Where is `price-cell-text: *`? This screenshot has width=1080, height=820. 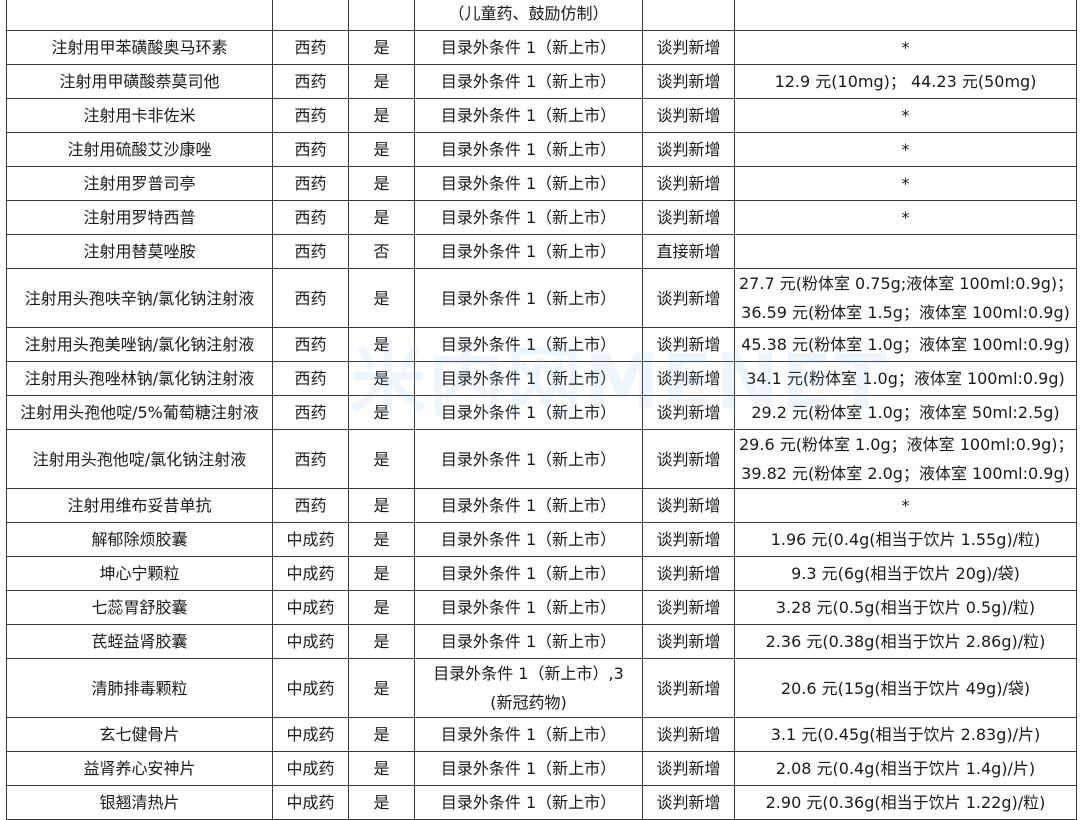
price-cell-text: * is located at coordinates (905, 217).